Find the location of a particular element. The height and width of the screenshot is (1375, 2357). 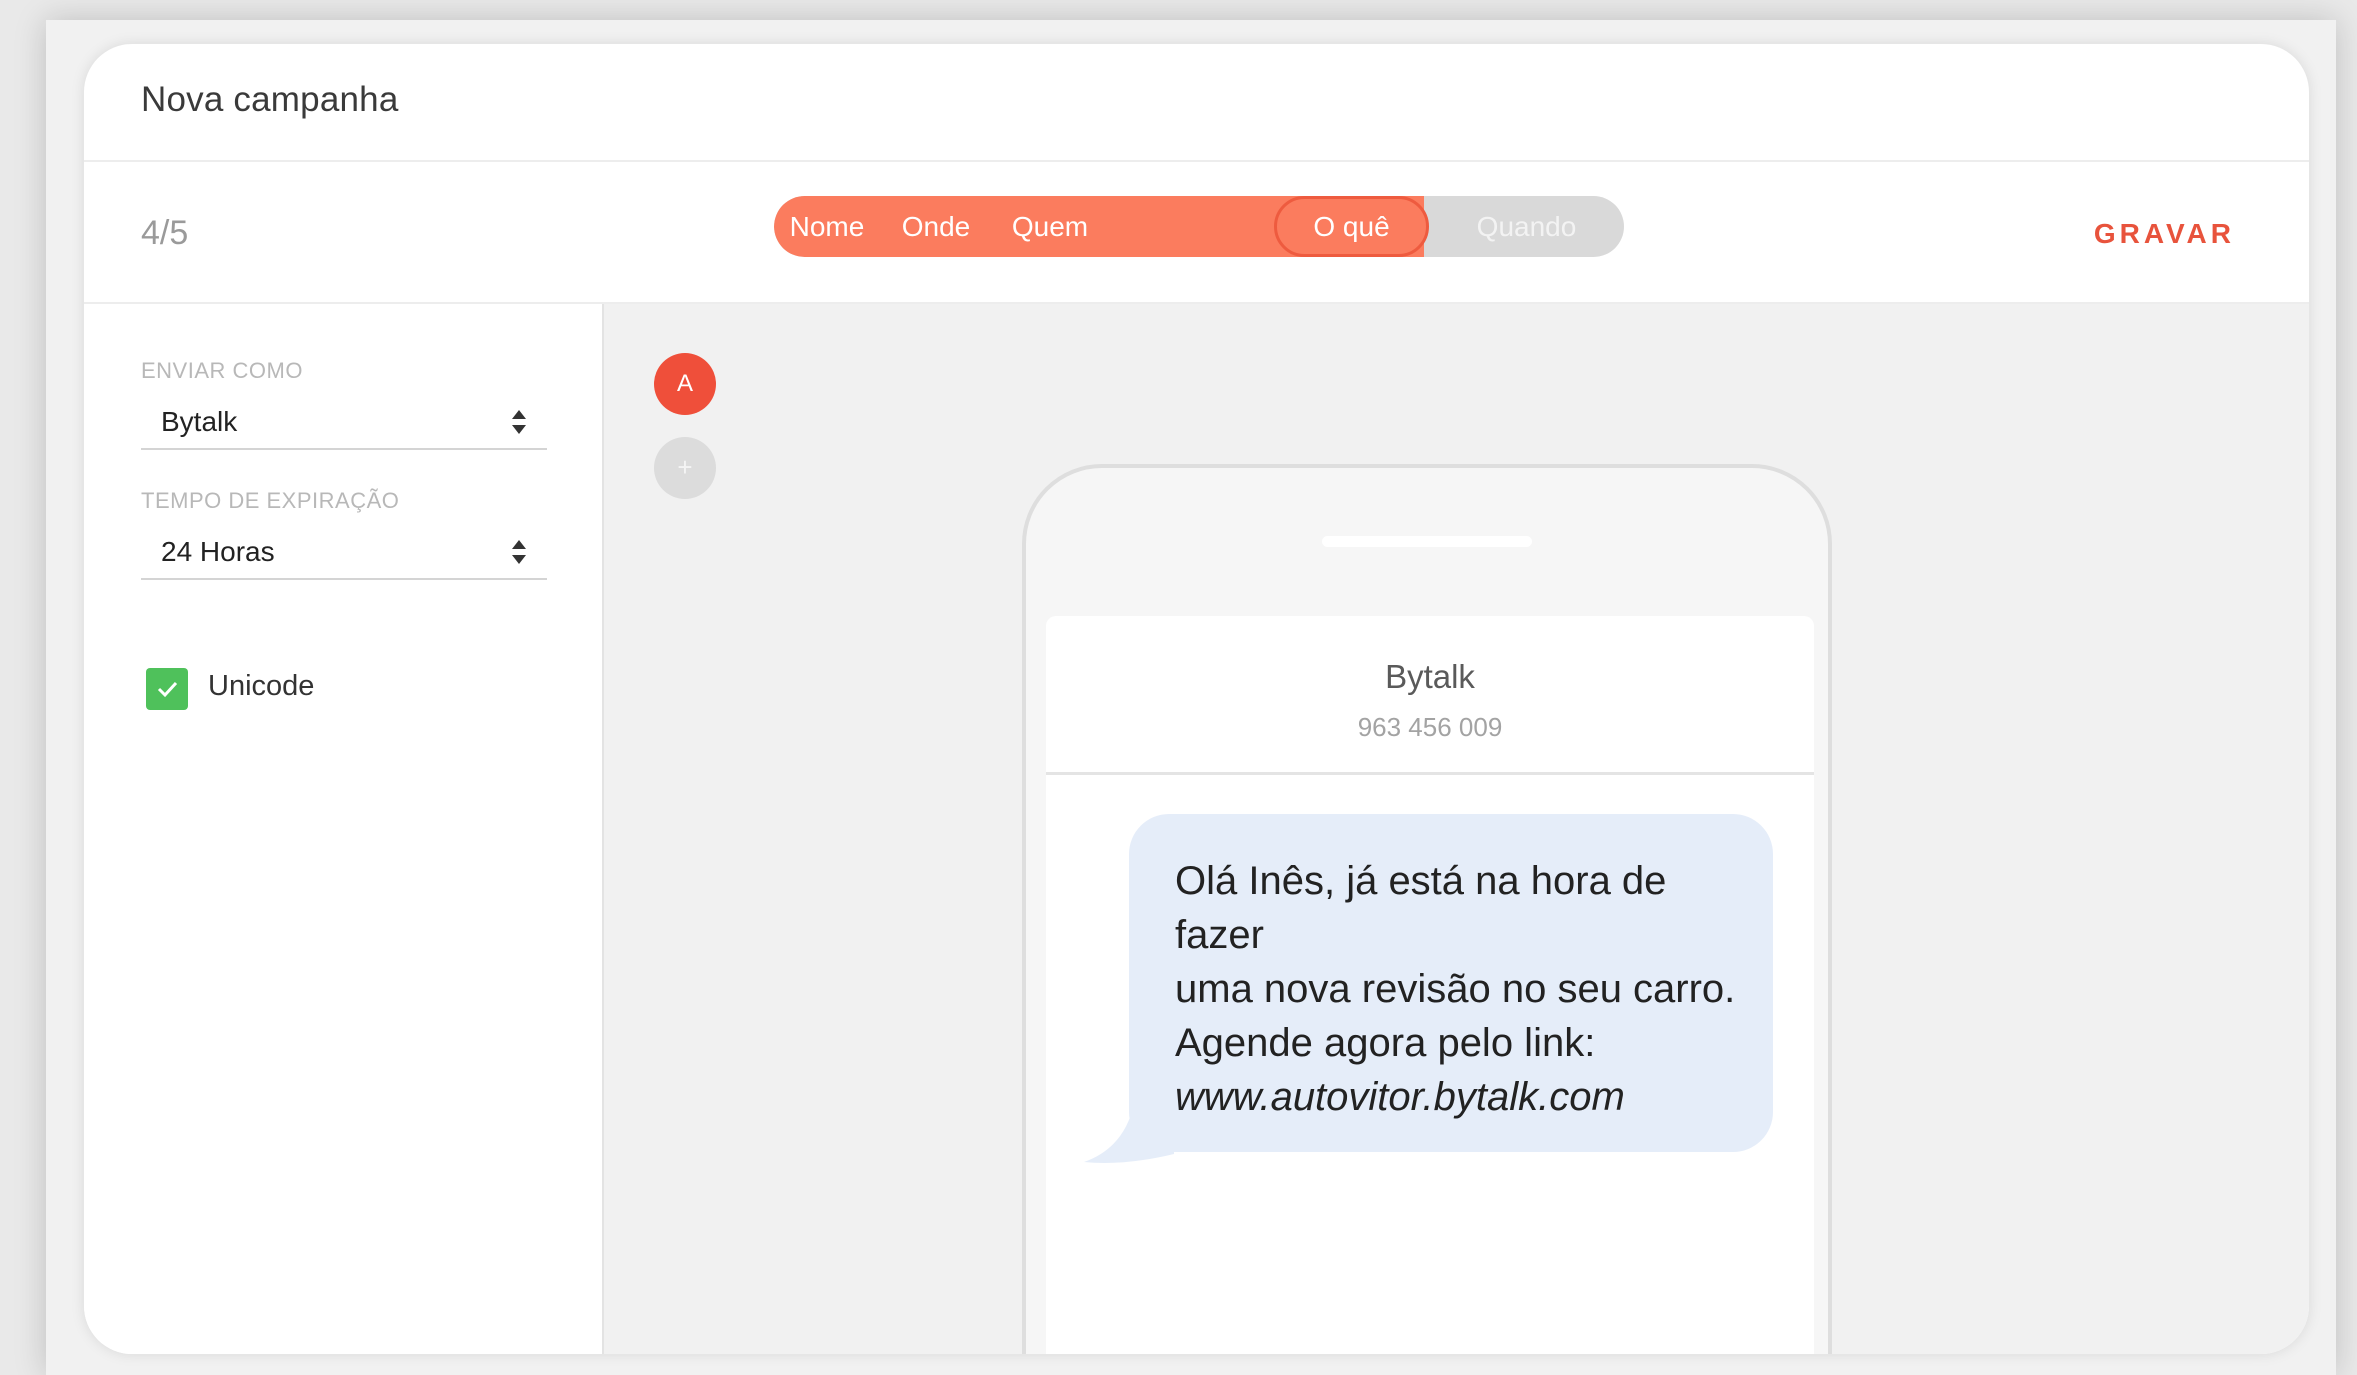

wizard-toolbar: 4/5 Nome Onde Quem O quê Quando GRAVAR is located at coordinates (1196, 233).